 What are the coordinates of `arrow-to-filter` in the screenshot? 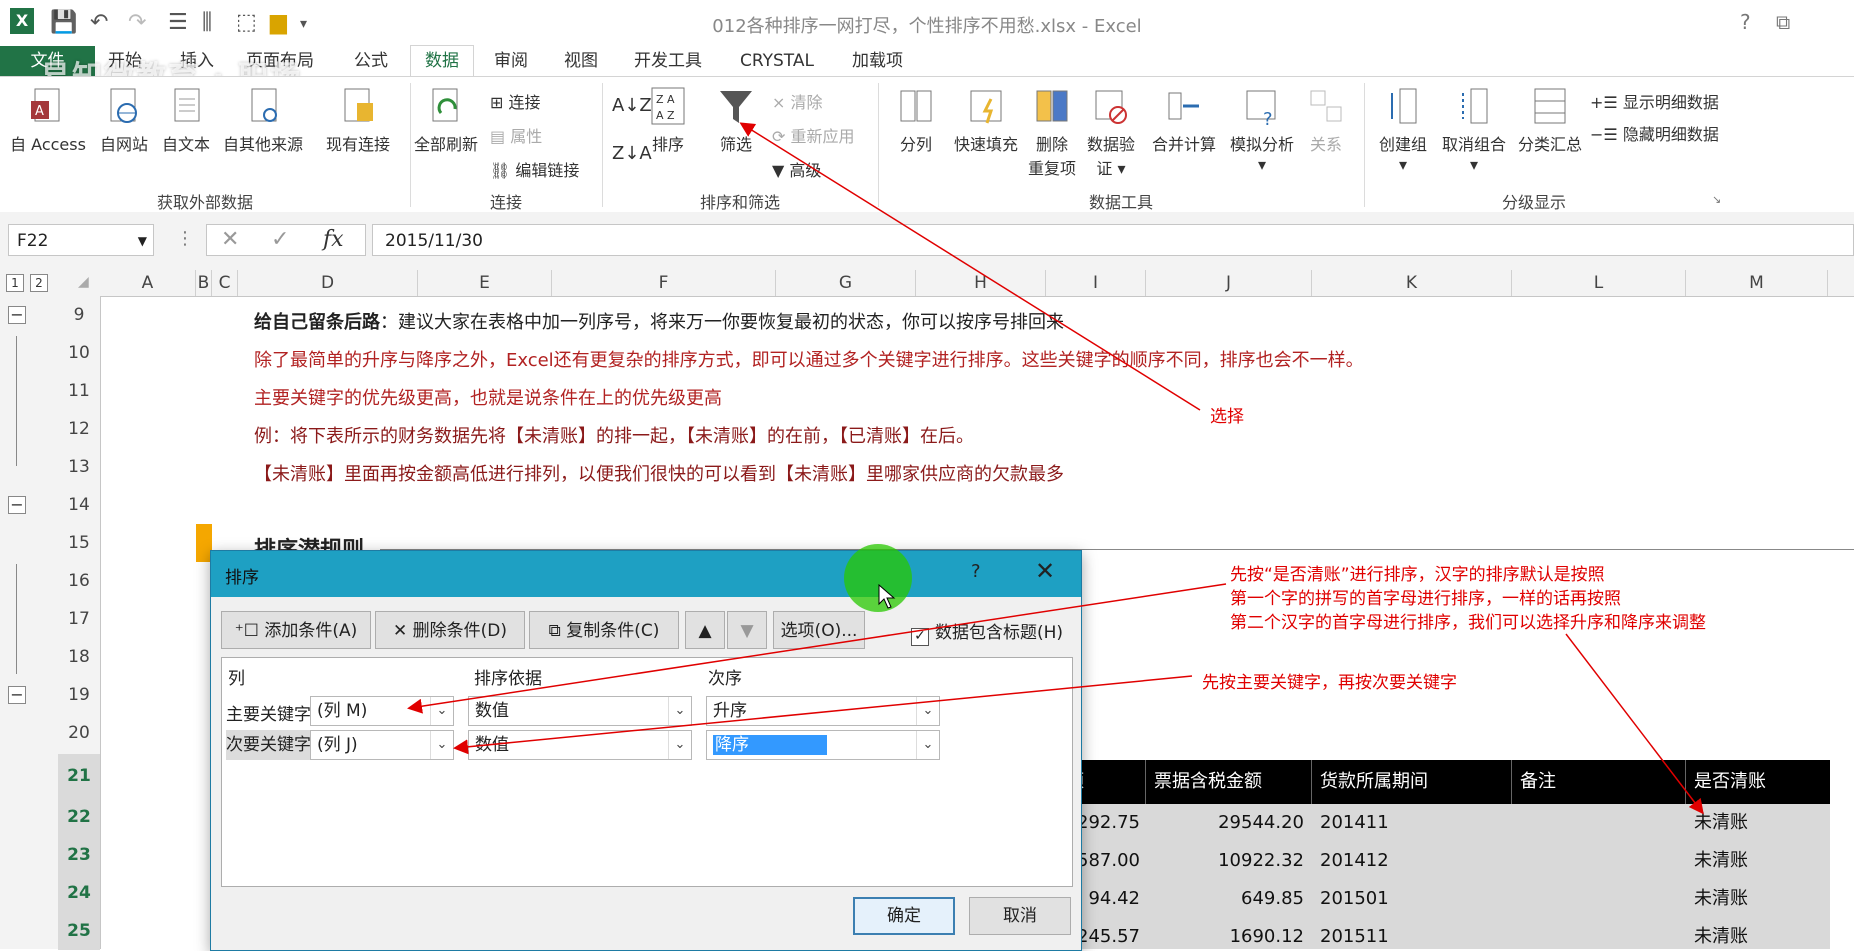 It's located at (970, 266).